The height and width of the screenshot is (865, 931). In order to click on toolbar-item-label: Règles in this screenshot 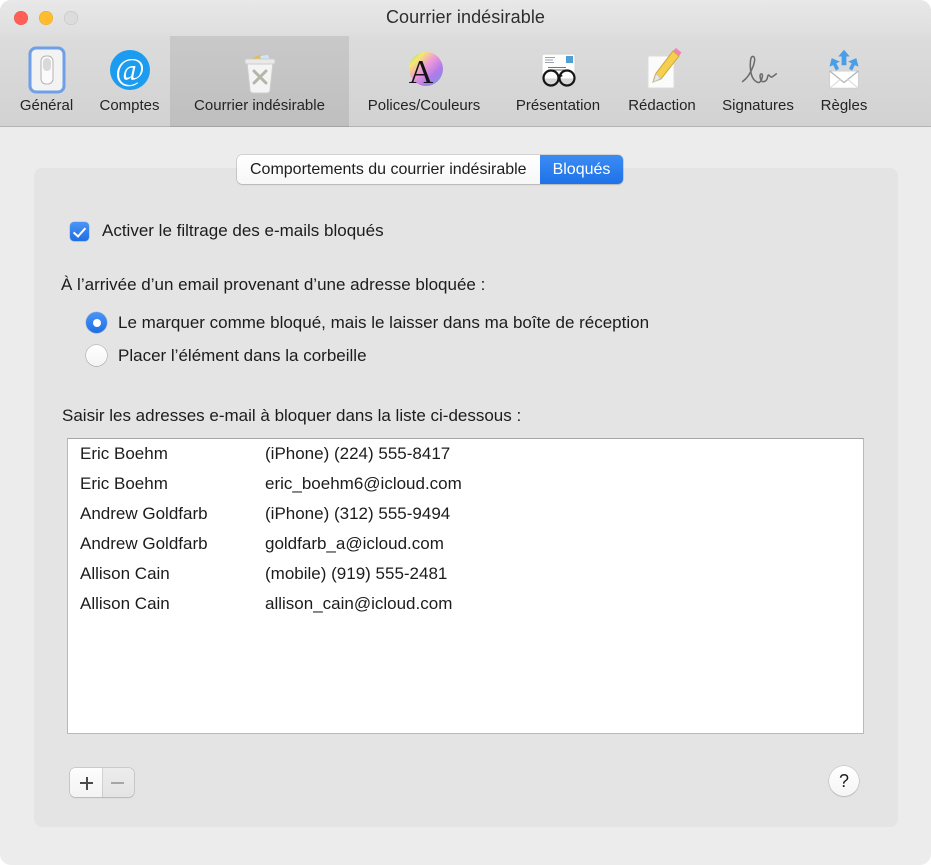, I will do `click(844, 105)`.